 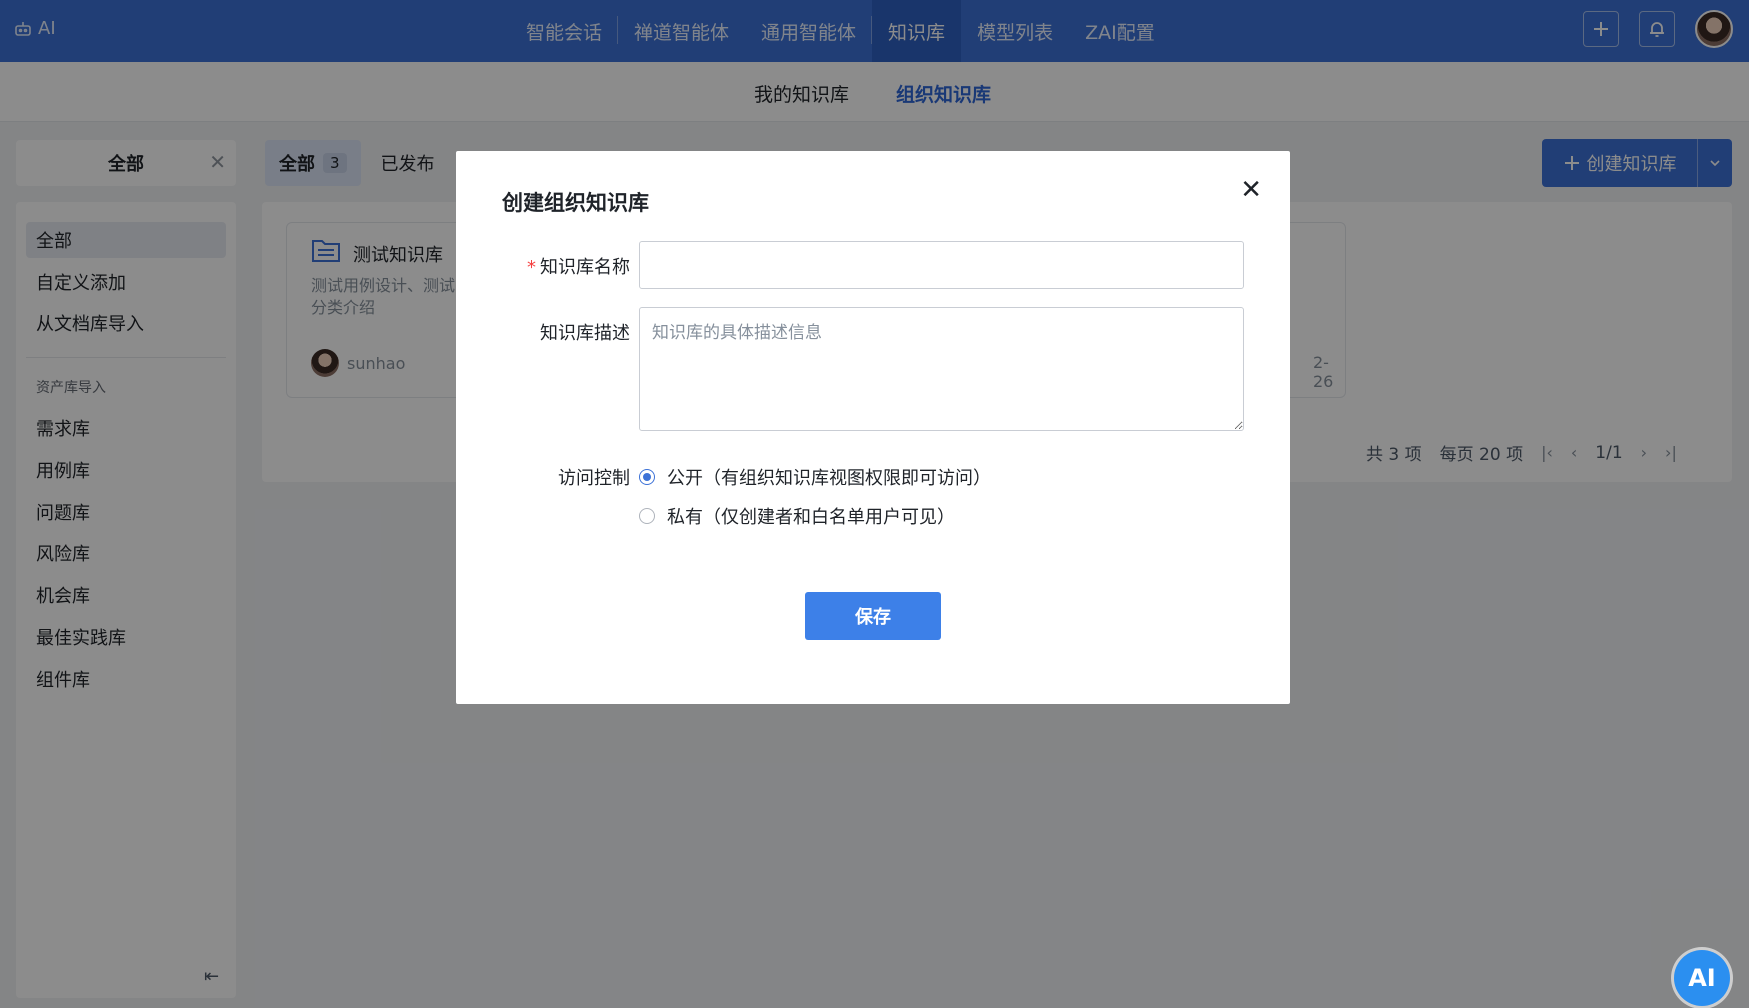 I want to click on knowledge-desc-input, so click(x=941, y=369).